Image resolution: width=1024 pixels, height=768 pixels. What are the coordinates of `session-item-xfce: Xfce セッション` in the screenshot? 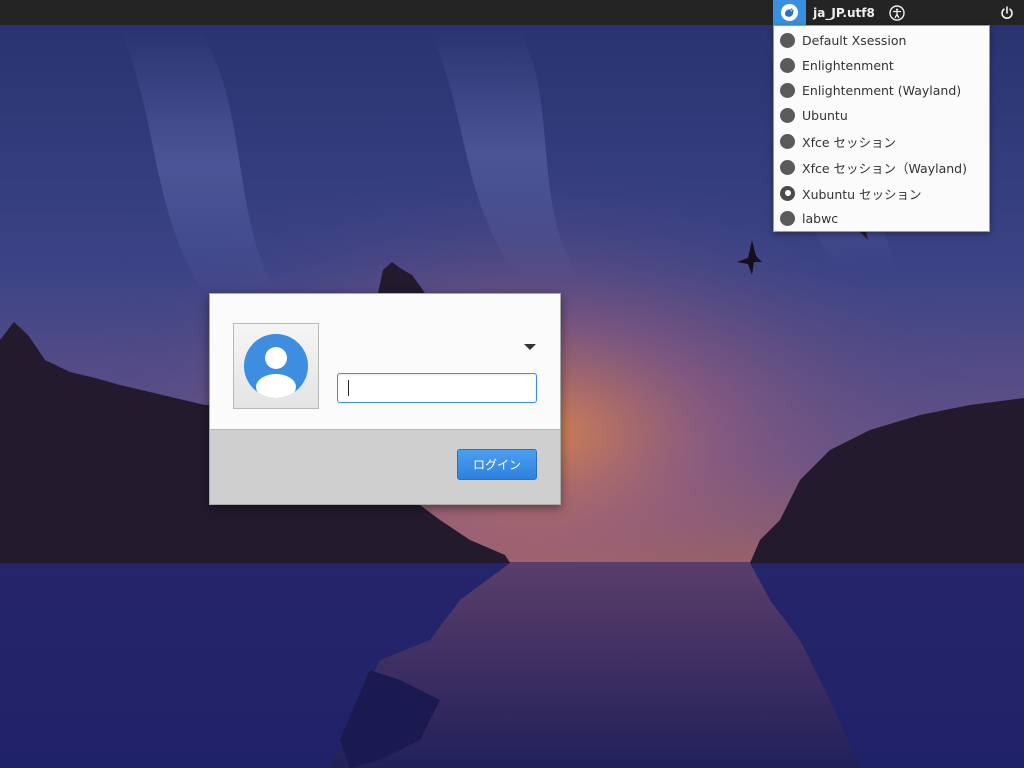 It's located at (881, 141).